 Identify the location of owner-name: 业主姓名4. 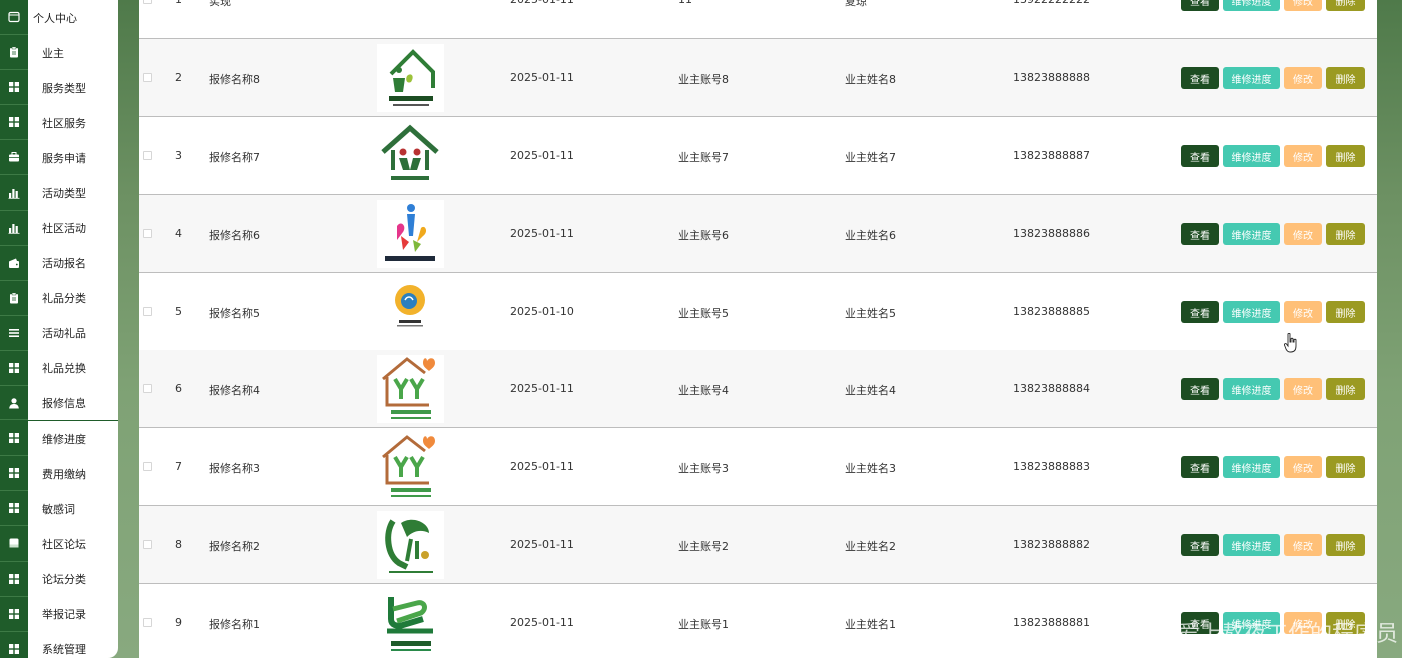
(870, 390).